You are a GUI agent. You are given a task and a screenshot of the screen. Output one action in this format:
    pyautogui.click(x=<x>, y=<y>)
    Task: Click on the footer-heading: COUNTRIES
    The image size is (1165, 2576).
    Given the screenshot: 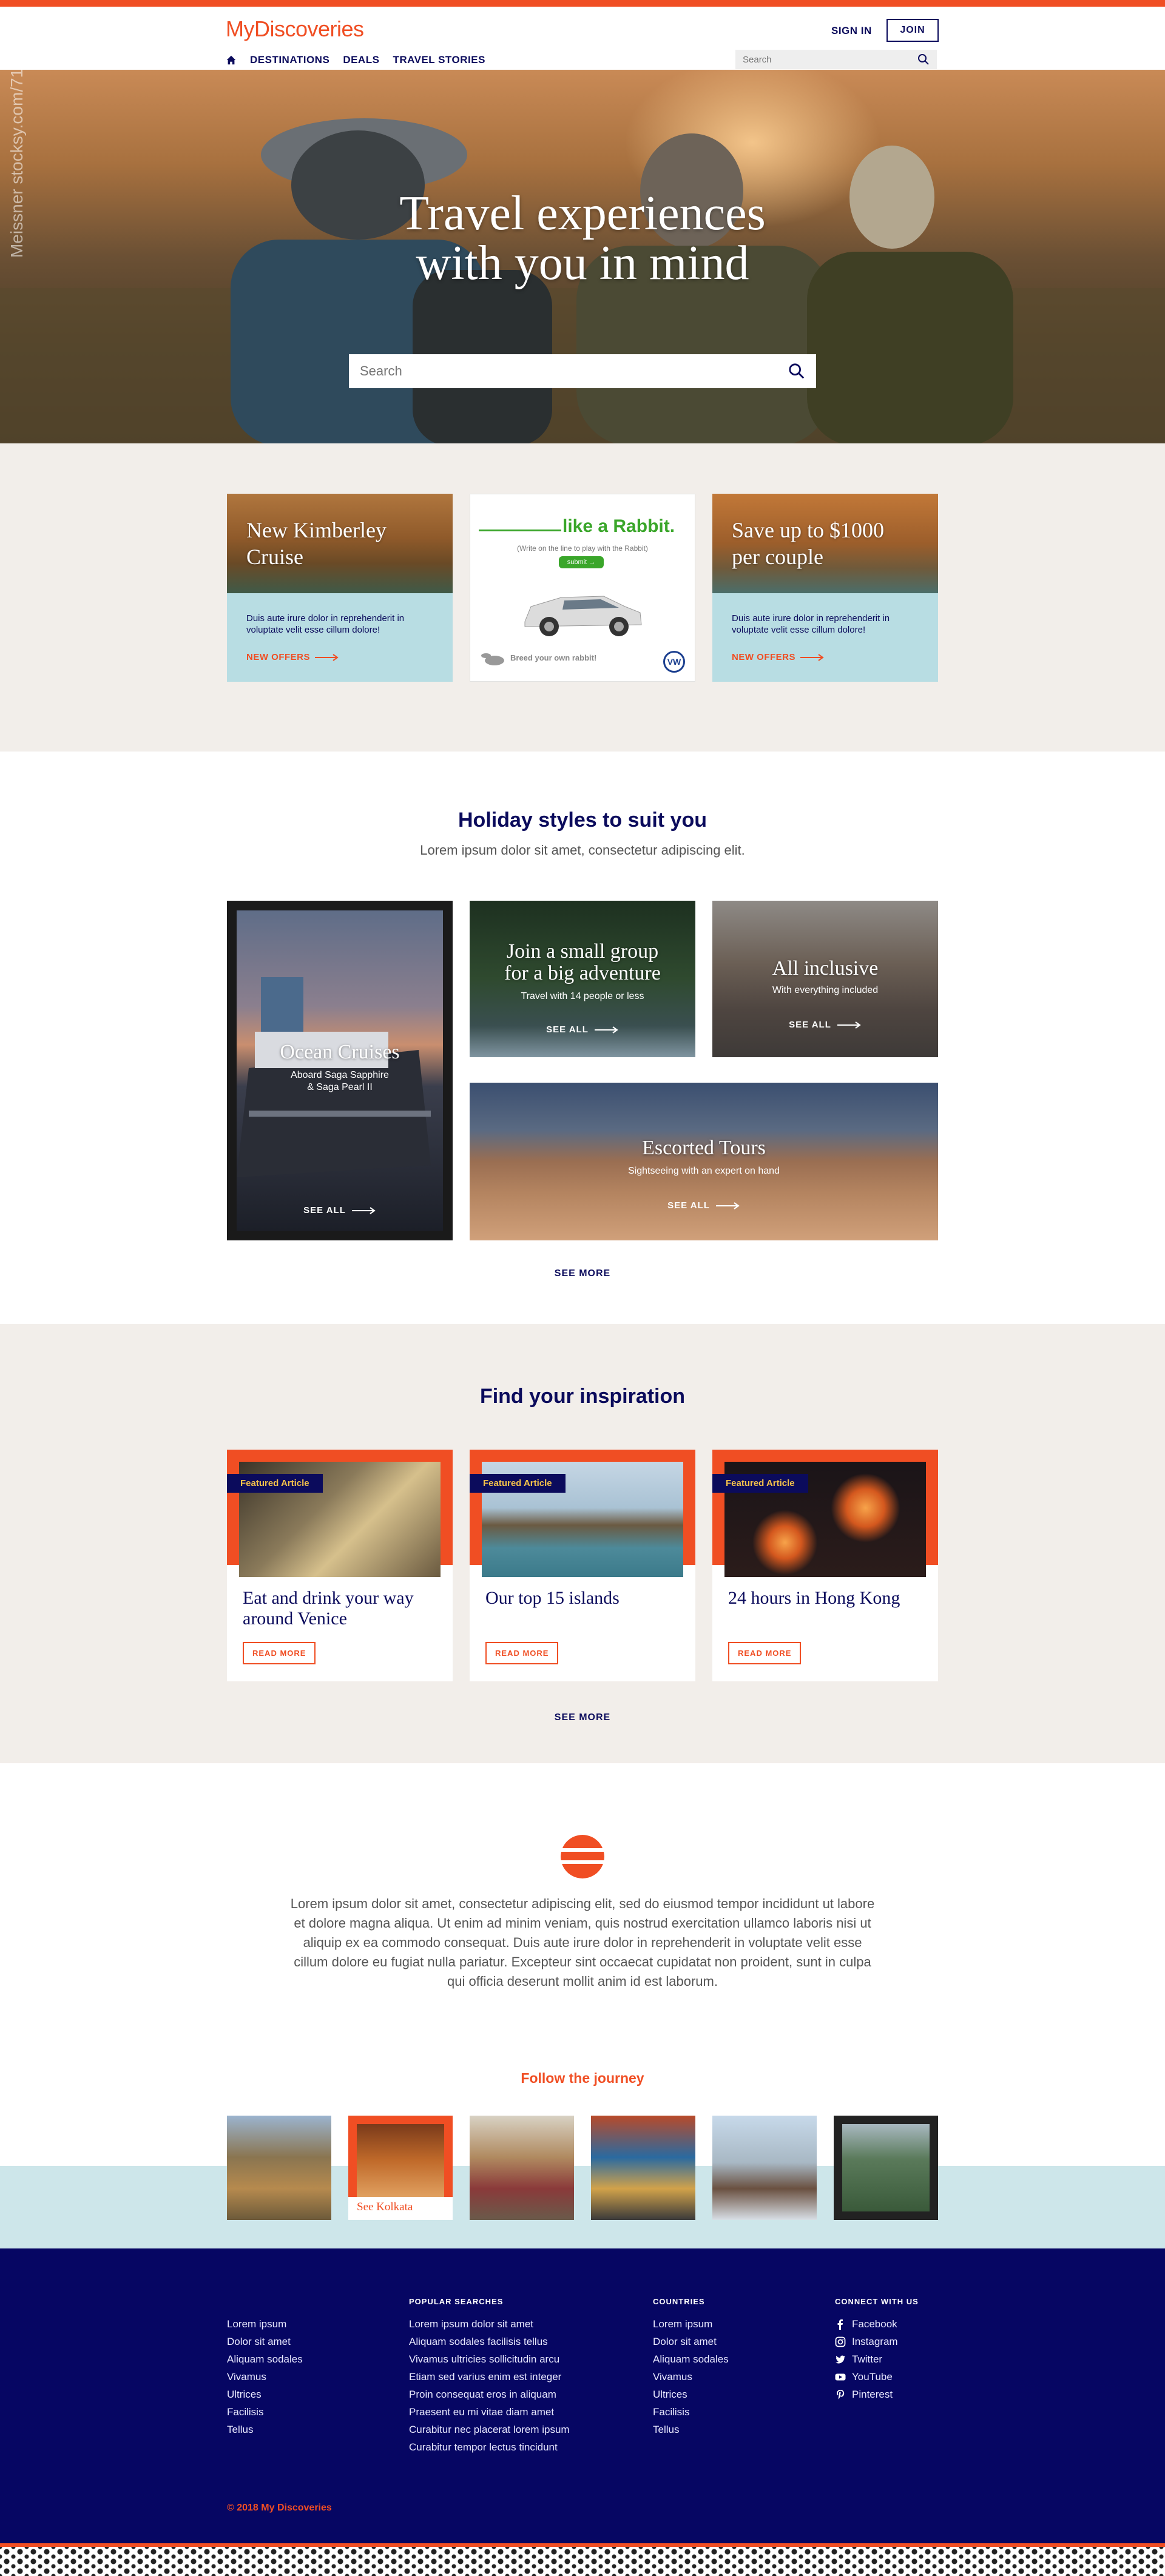 What is the action you would take?
    pyautogui.click(x=679, y=2301)
    